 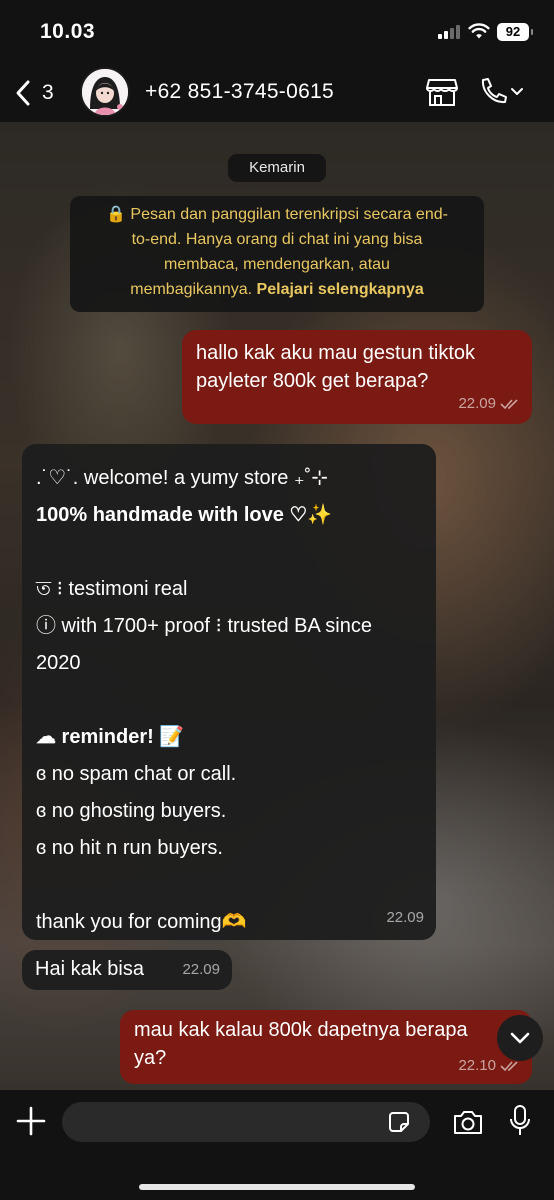 I want to click on message-line: 2020, so click(x=58, y=663).